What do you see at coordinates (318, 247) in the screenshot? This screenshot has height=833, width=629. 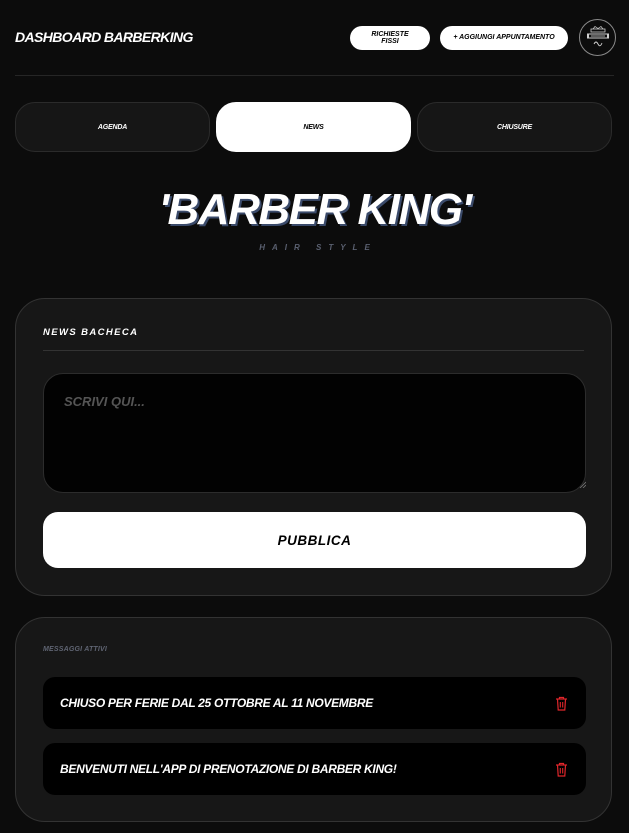 I see `brand-subtitle: HAIR STYLE` at bounding box center [318, 247].